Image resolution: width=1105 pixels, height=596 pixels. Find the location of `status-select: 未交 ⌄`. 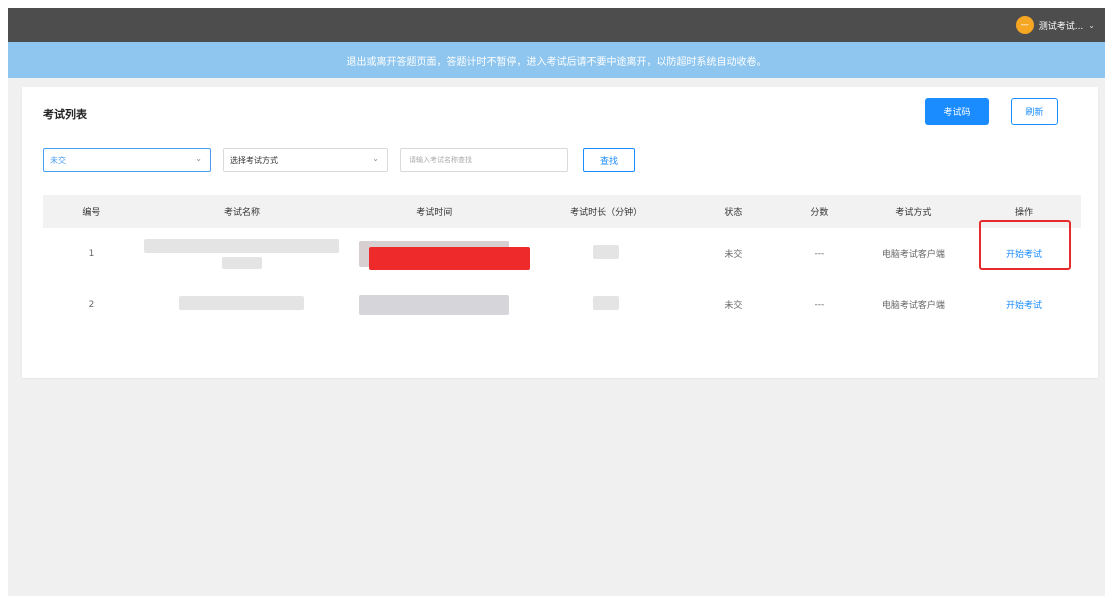

status-select: 未交 ⌄ is located at coordinates (127, 160).